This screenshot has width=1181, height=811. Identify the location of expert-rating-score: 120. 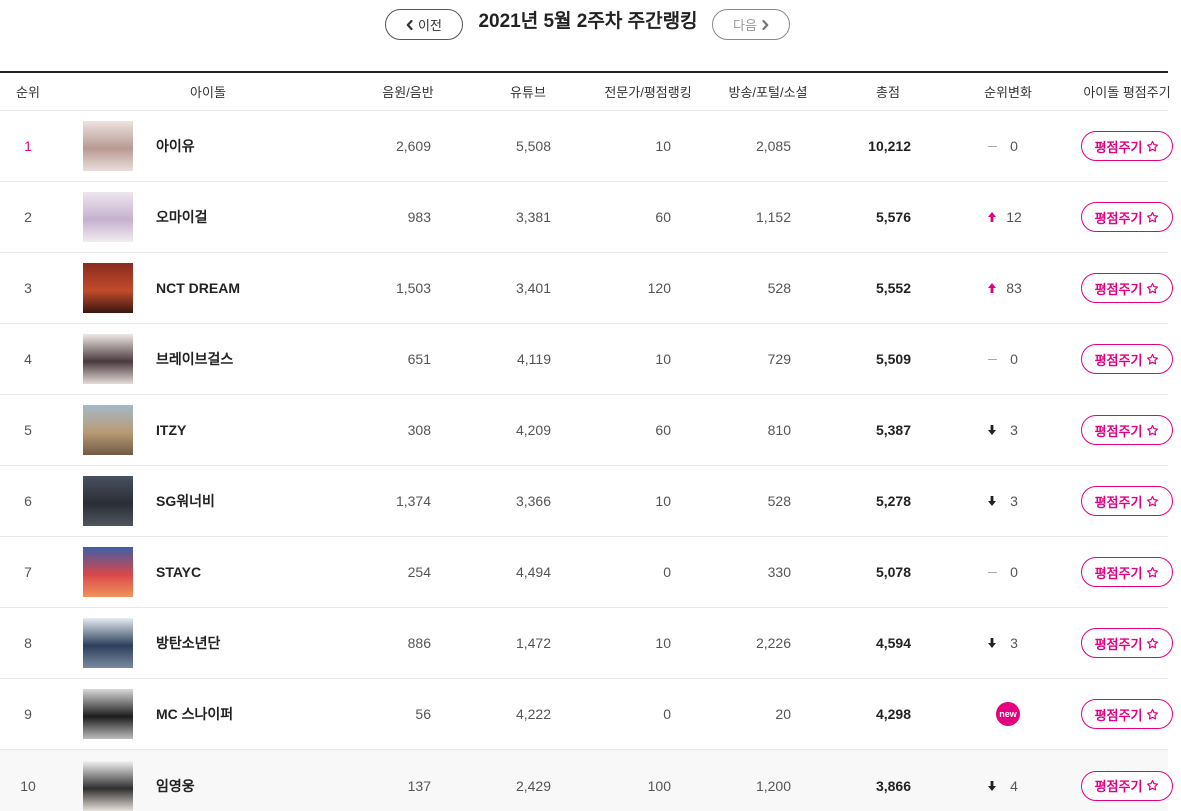
(659, 288).